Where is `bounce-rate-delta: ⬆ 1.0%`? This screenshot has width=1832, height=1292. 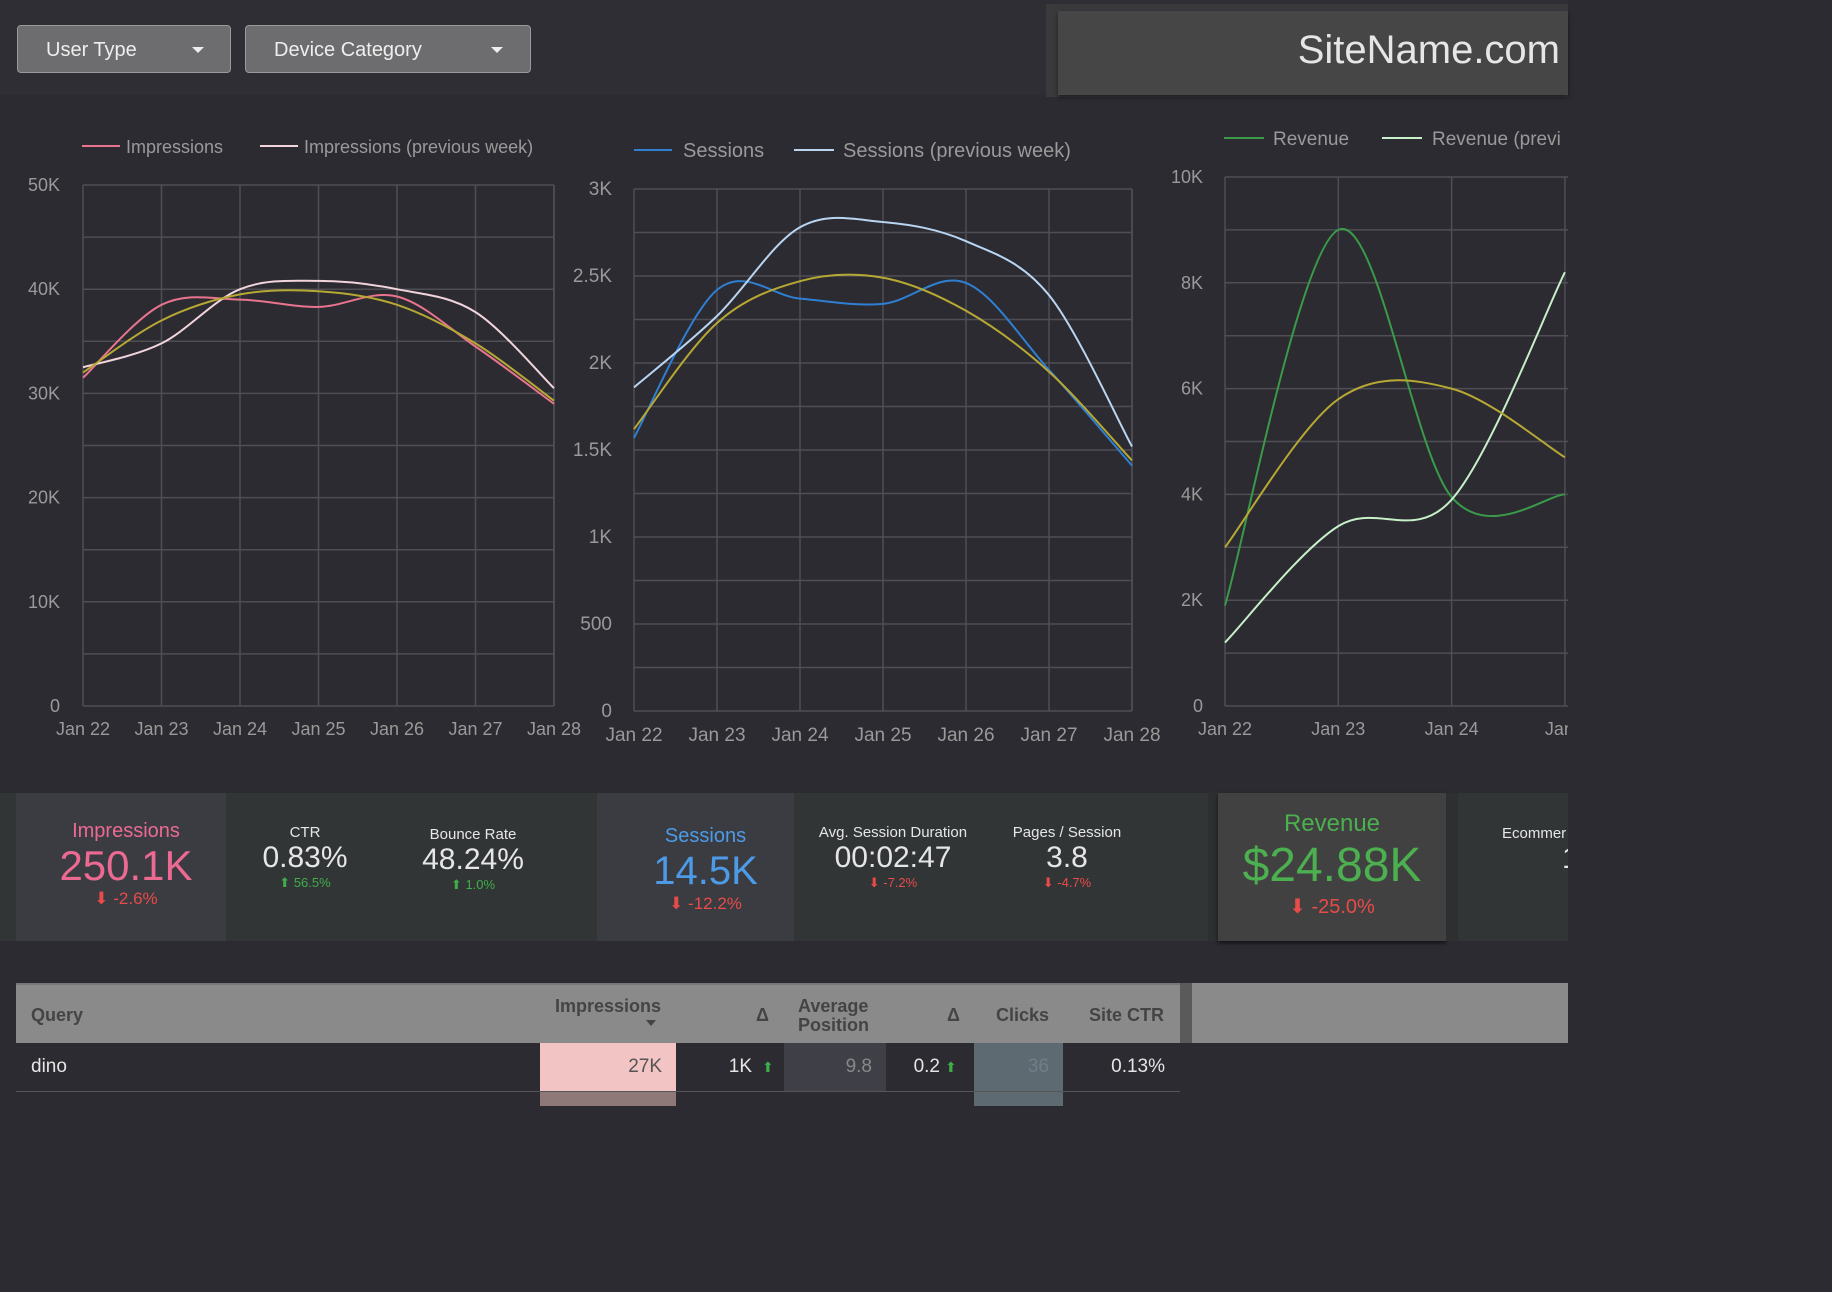
bounce-rate-delta: ⬆ 1.0% is located at coordinates (473, 885).